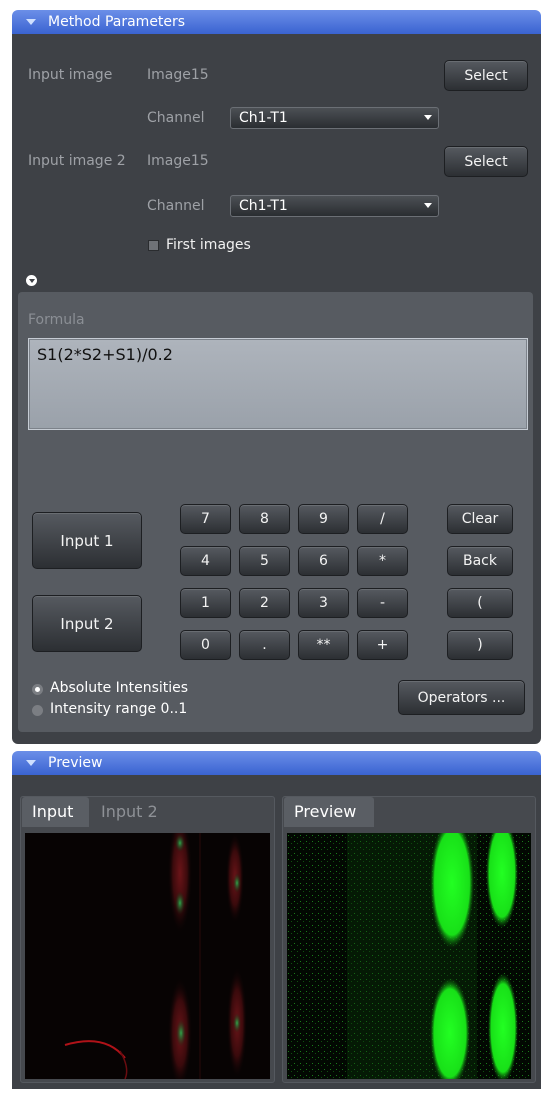 This screenshot has height=1095, width=550. I want to click on key-1-button: 1, so click(205, 603).